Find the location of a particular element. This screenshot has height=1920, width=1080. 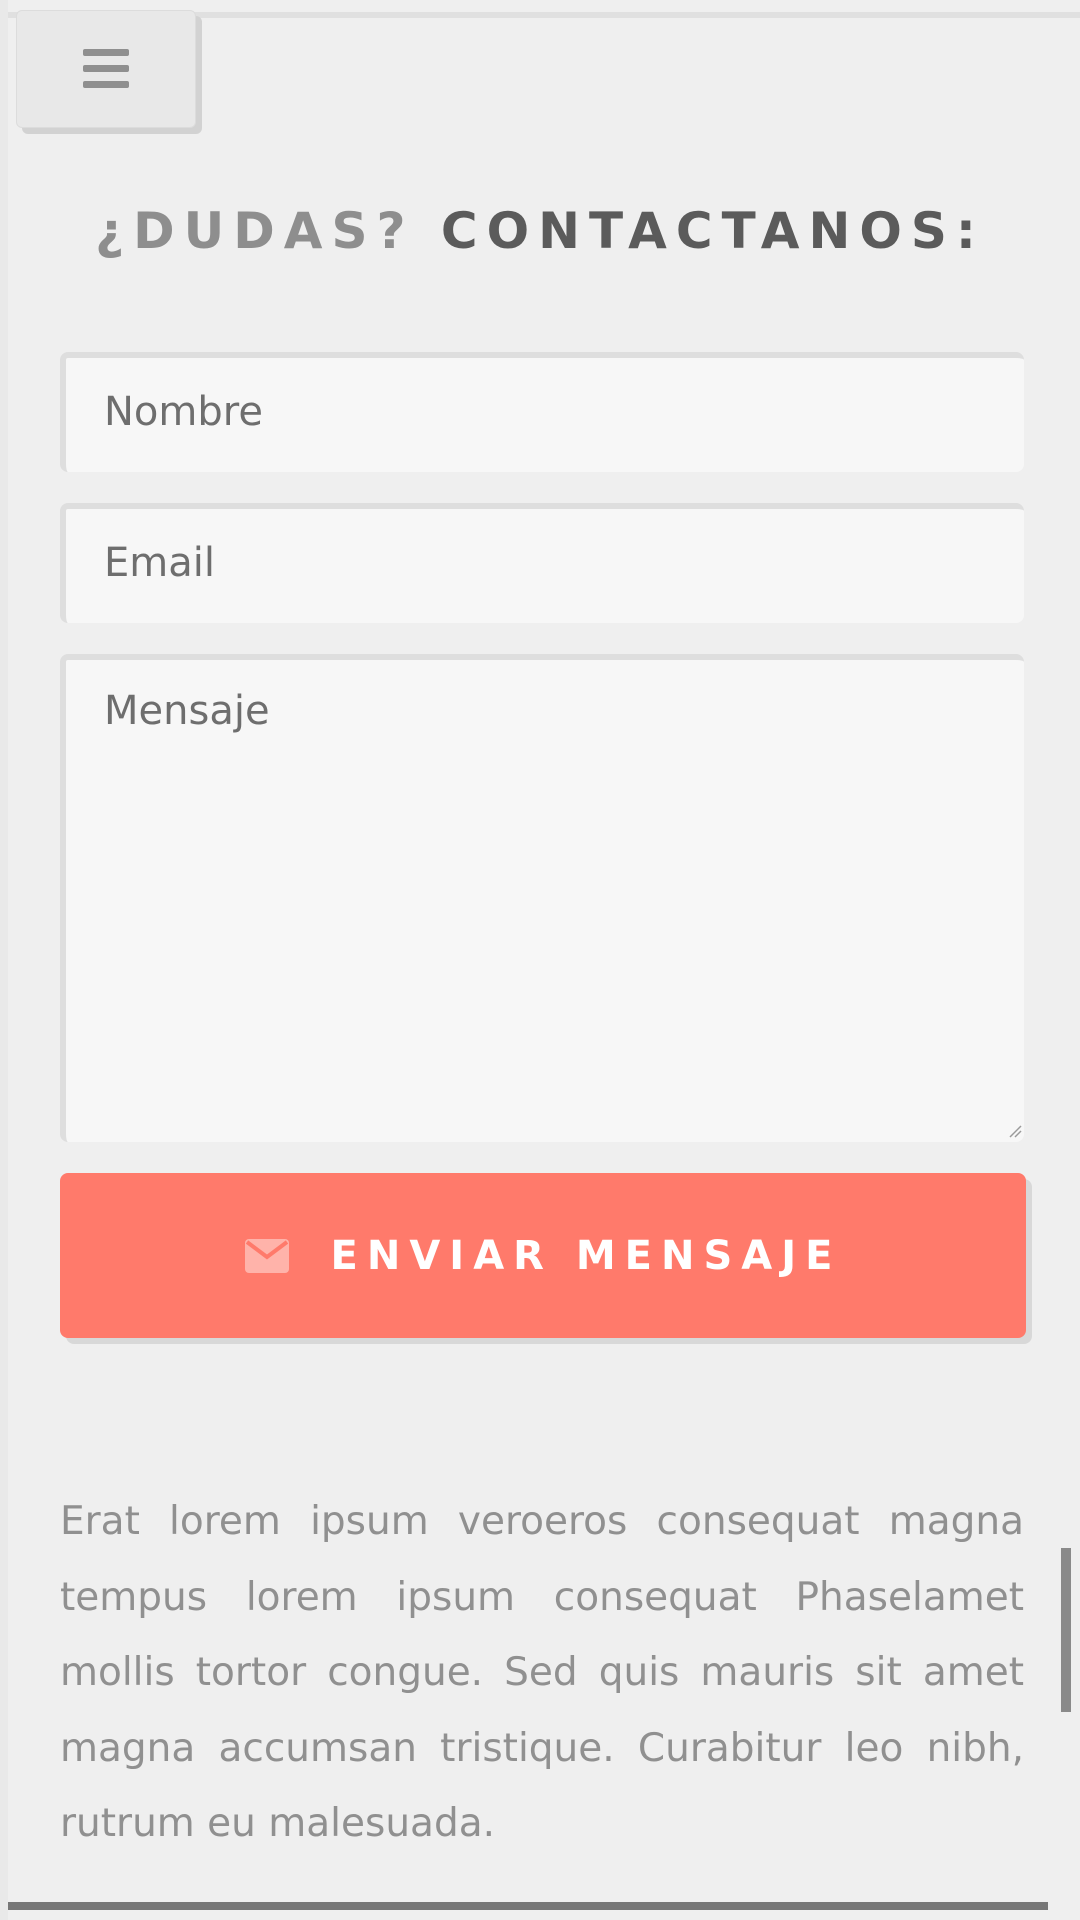

name-input: Nombre is located at coordinates (542, 412).